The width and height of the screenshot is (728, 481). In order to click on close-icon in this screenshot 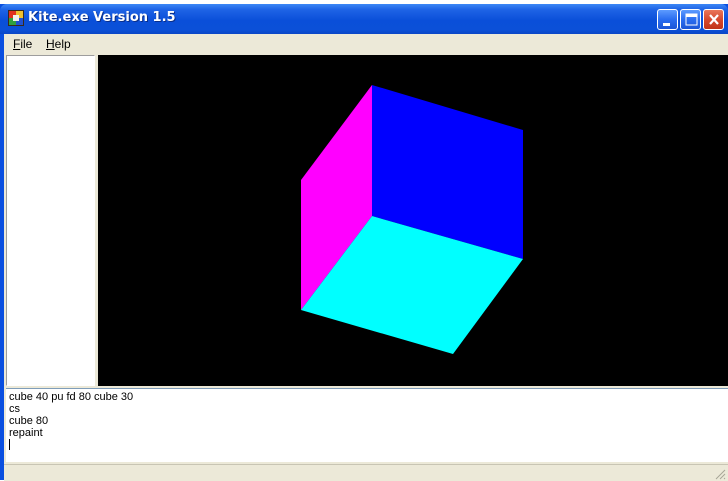, I will do `click(714, 19)`.